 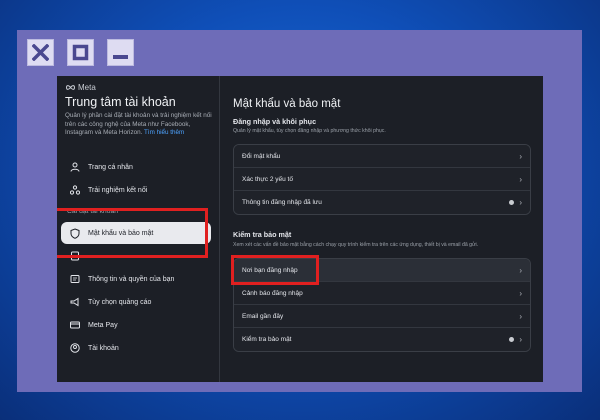 I want to click on recent-emails-row: Email gần đây ›, so click(x=382, y=316).